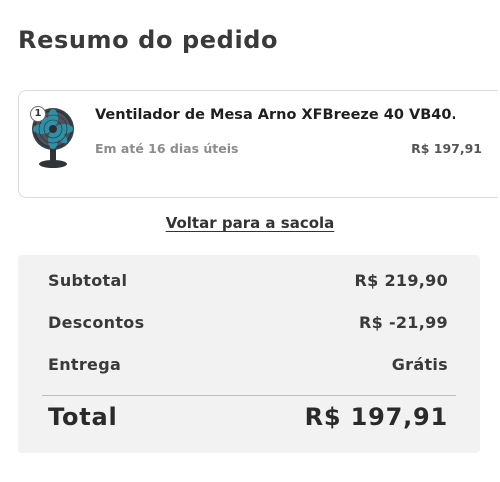  What do you see at coordinates (249, 395) in the screenshot?
I see `summary-divider` at bounding box center [249, 395].